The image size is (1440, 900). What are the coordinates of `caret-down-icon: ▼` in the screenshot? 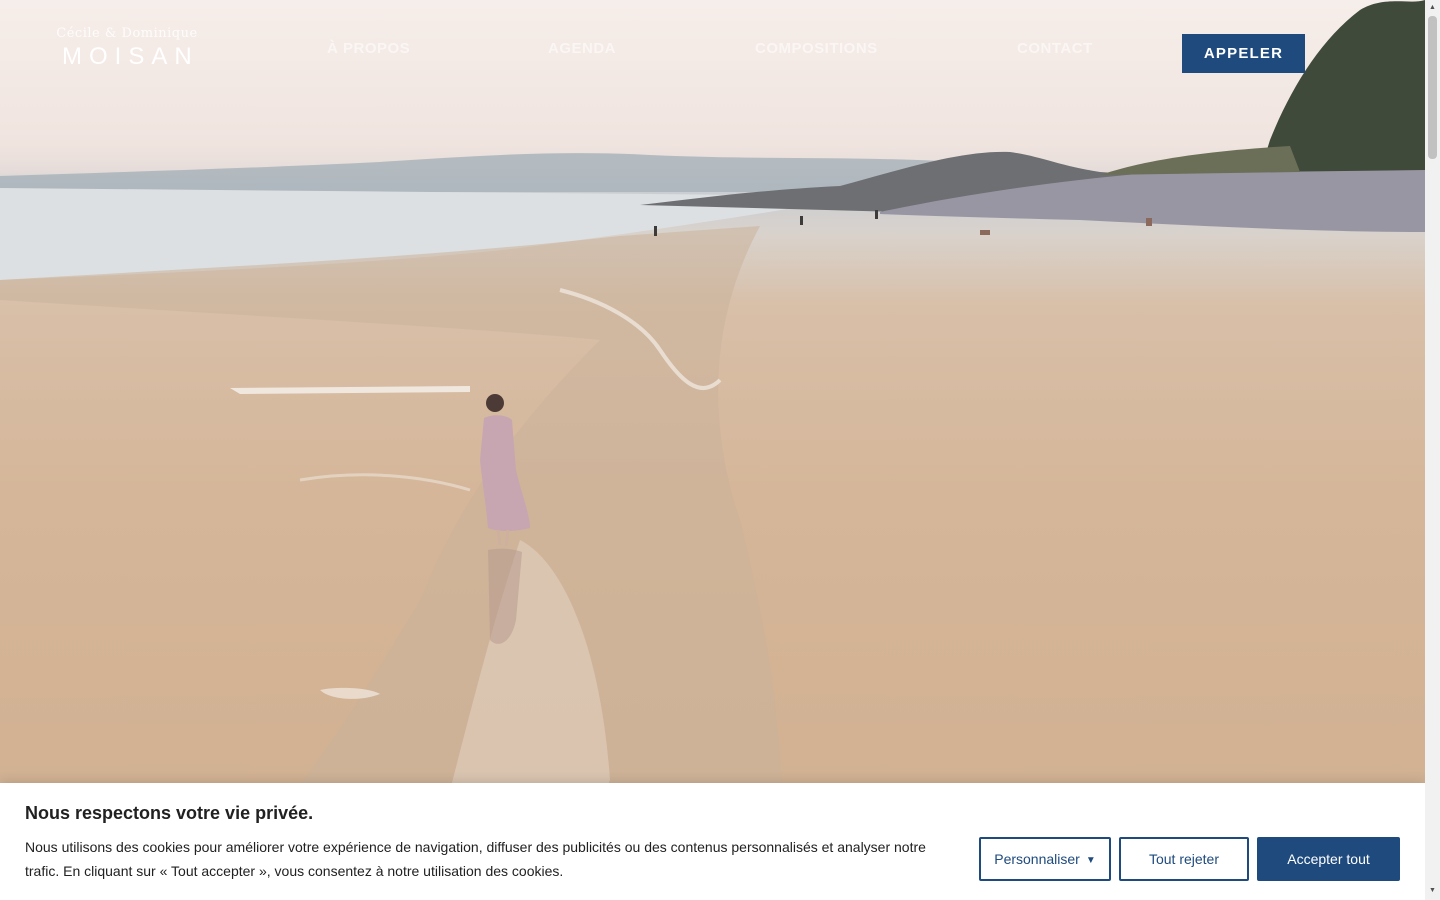 It's located at (1090, 860).